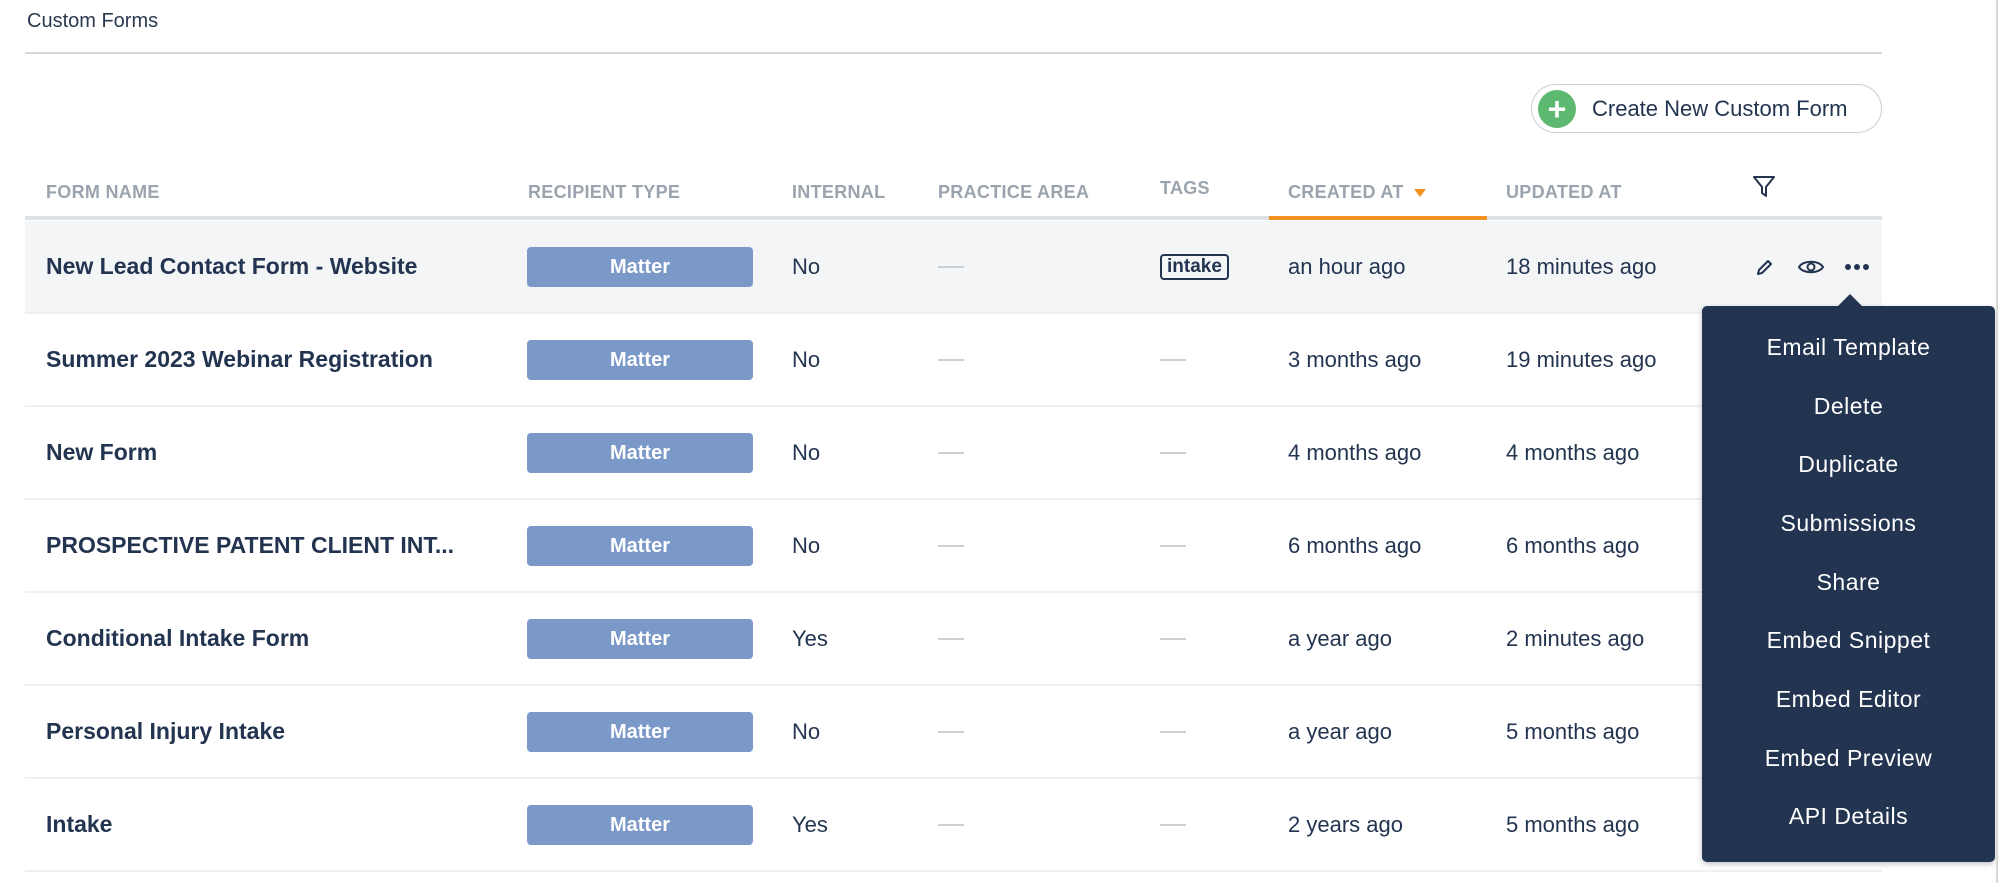 The width and height of the screenshot is (1999, 883). I want to click on form-name: Summer 2023 Webinar Registration, so click(239, 359).